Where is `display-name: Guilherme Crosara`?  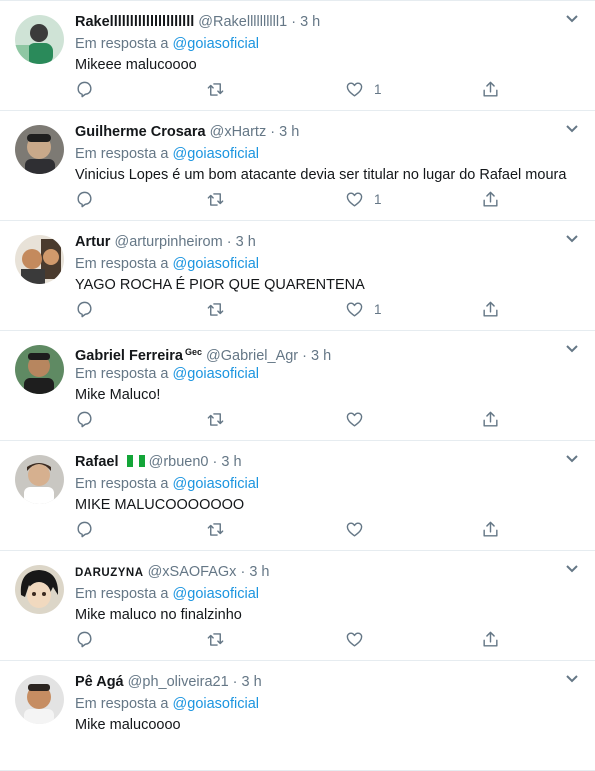 display-name: Guilherme Crosara is located at coordinates (140, 132).